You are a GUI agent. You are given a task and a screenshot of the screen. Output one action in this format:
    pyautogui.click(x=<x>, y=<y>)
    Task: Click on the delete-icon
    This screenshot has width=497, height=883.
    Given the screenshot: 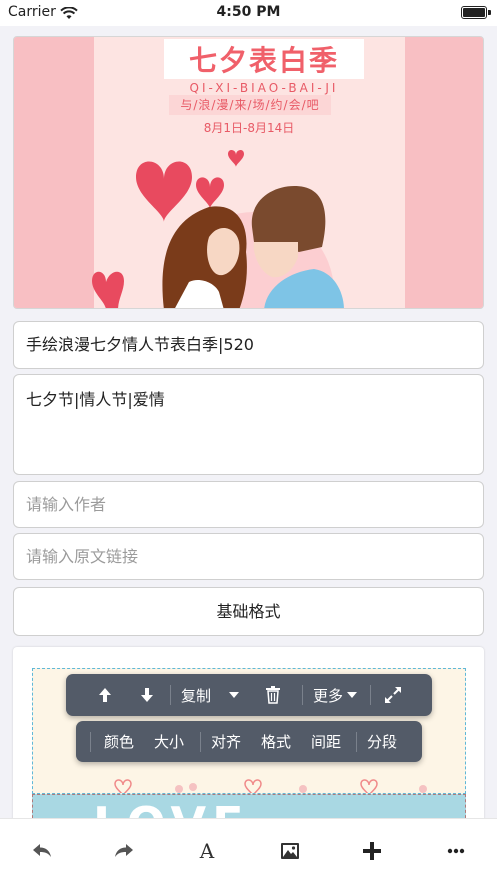 What is the action you would take?
    pyautogui.click(x=273, y=695)
    